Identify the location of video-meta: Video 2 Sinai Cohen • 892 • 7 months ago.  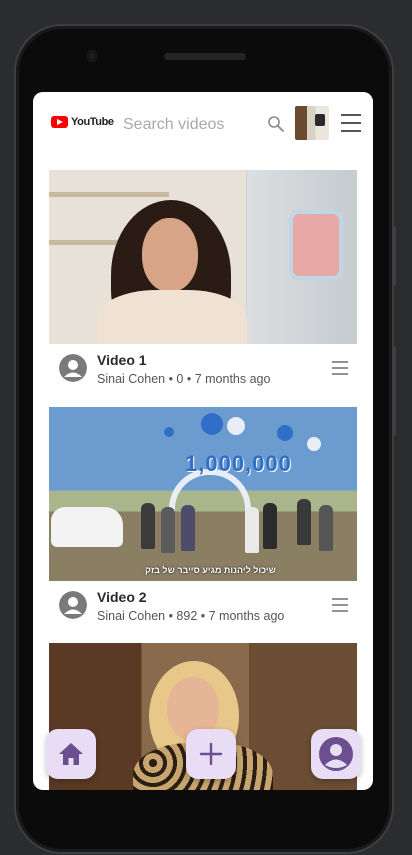
(203, 610).